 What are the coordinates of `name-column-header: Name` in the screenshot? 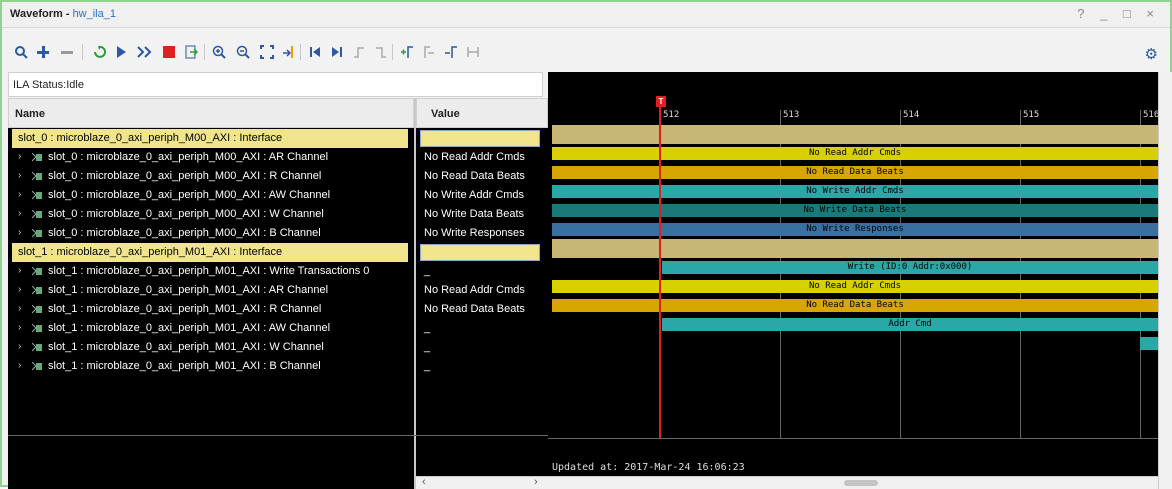 It's located at (211, 113).